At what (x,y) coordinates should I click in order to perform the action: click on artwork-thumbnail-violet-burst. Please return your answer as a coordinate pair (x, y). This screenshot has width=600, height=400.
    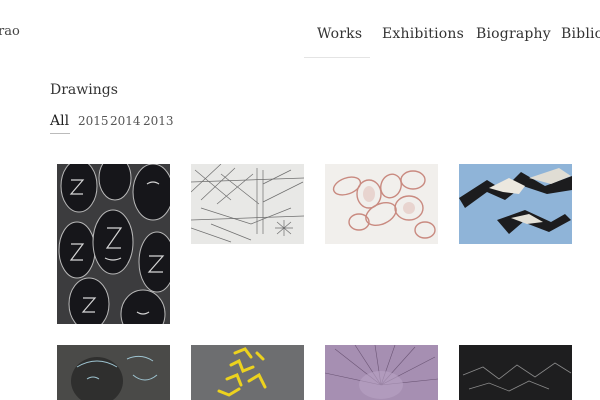
    Looking at the image, I should click on (381, 372).